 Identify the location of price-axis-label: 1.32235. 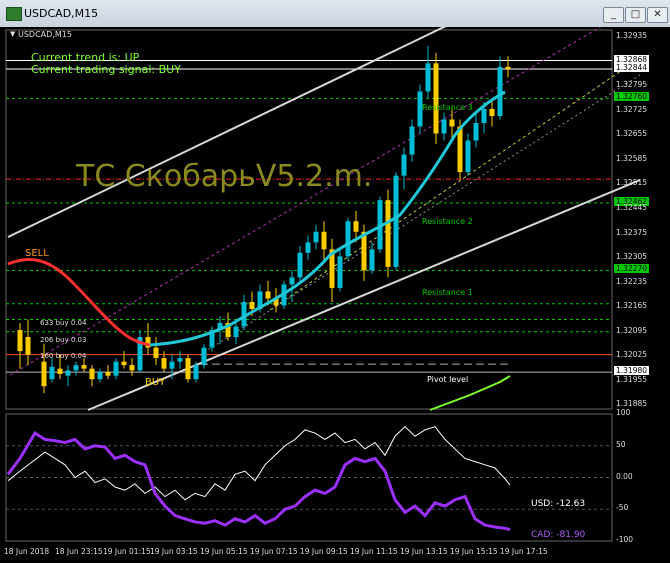
(632, 281).